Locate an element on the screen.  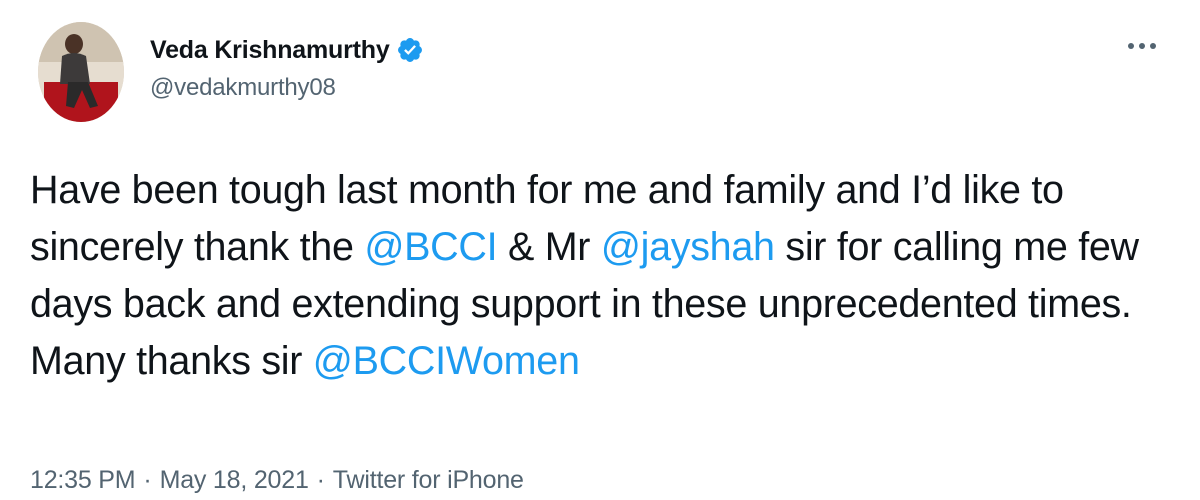
author-info: Veda Krishnamurthy @vedakmurthy08 is located at coordinates (287, 67).